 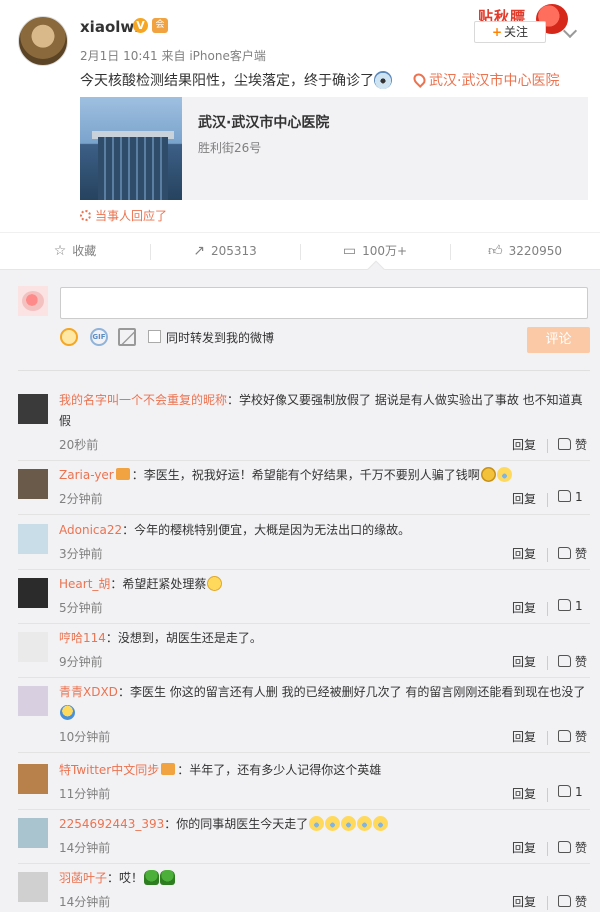 I want to click on comment-body: 特Twitter中文同步 ：半年了，还有多少人记得你这个英雄, so click(x=324, y=770).